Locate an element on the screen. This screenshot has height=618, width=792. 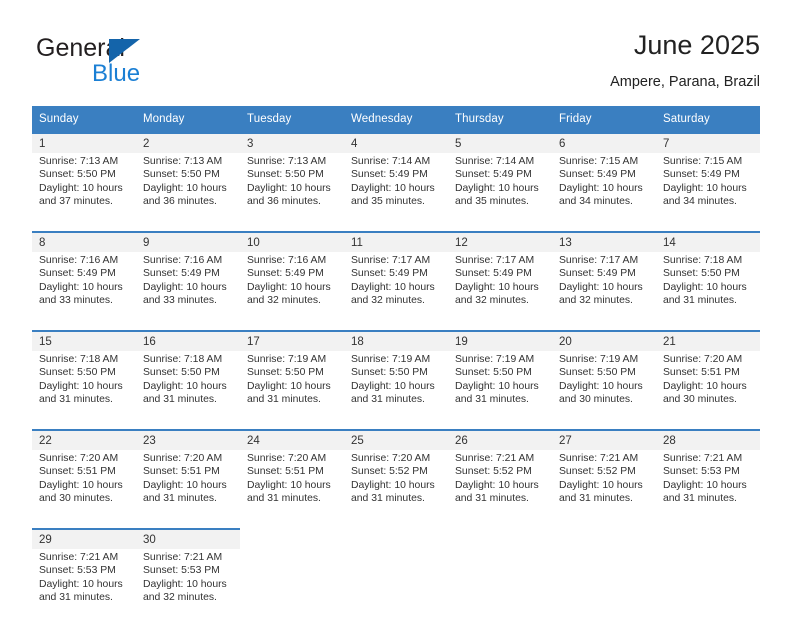
day-number: 30 is located at coordinates (188, 538).